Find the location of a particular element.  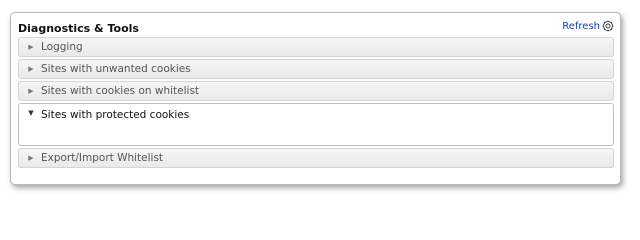

refresh-label: Refresh is located at coordinates (581, 26).